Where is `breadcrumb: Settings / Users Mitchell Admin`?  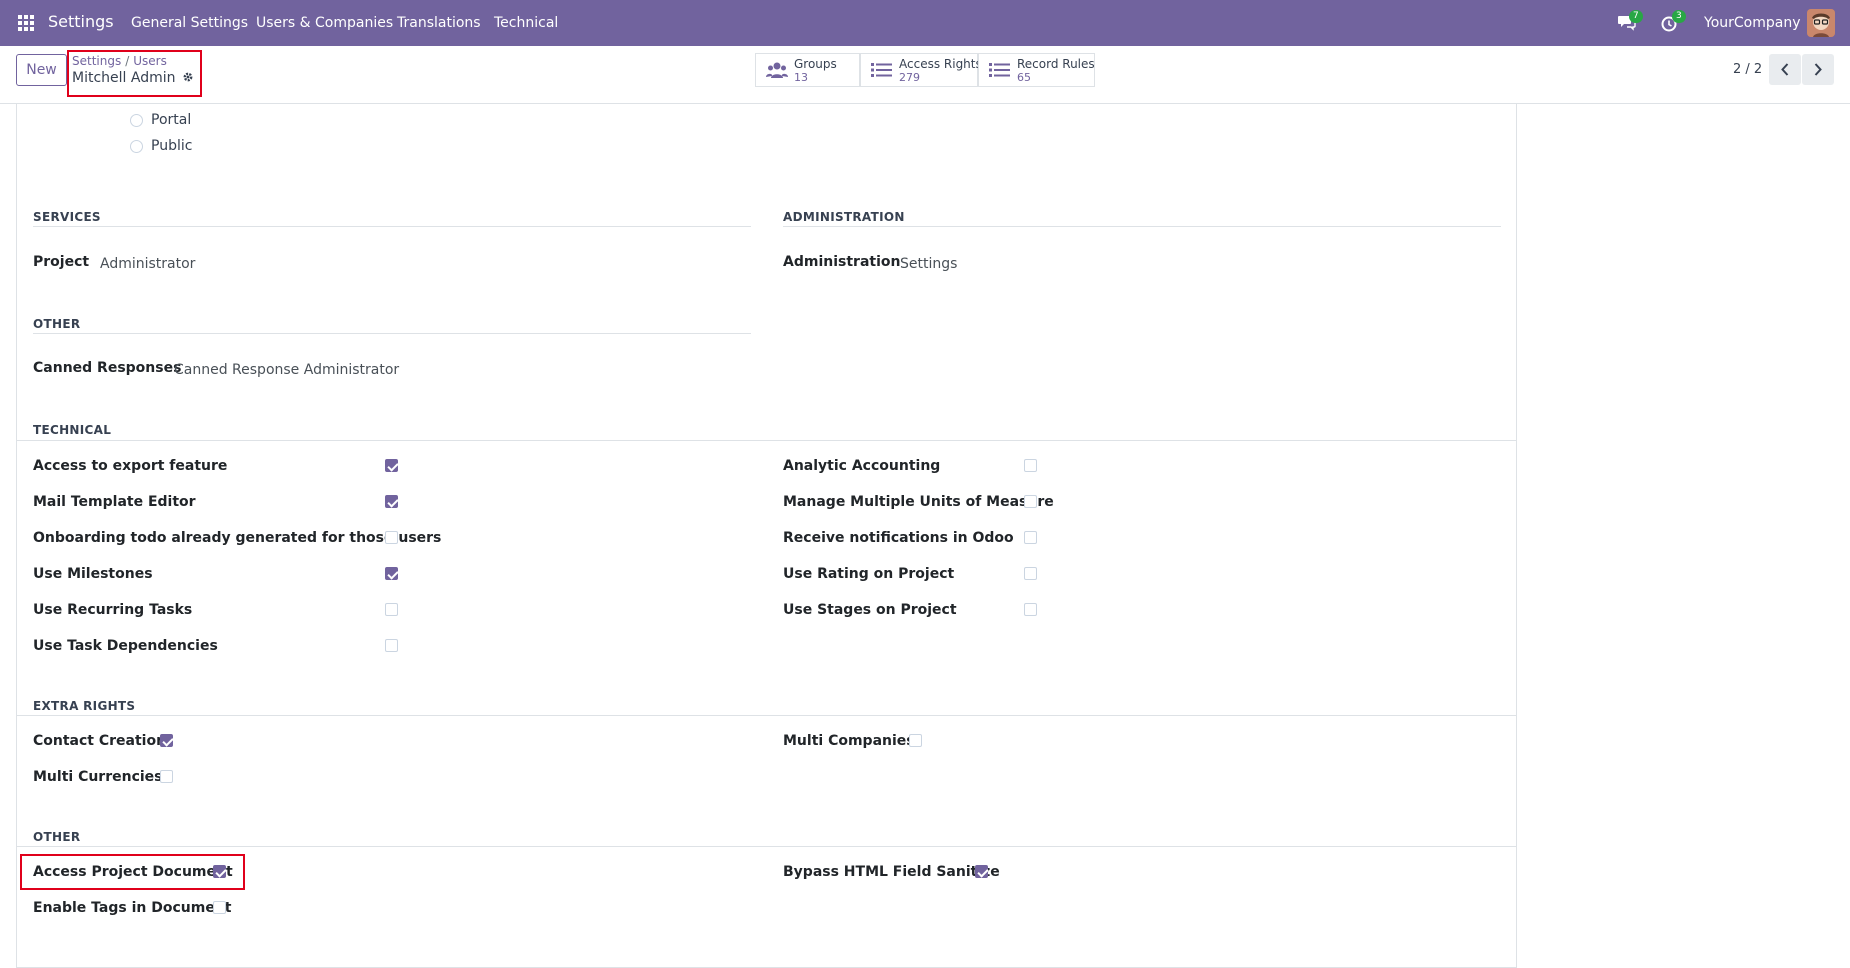
breadcrumb: Settings / Users Mitchell Admin is located at coordinates (134, 73).